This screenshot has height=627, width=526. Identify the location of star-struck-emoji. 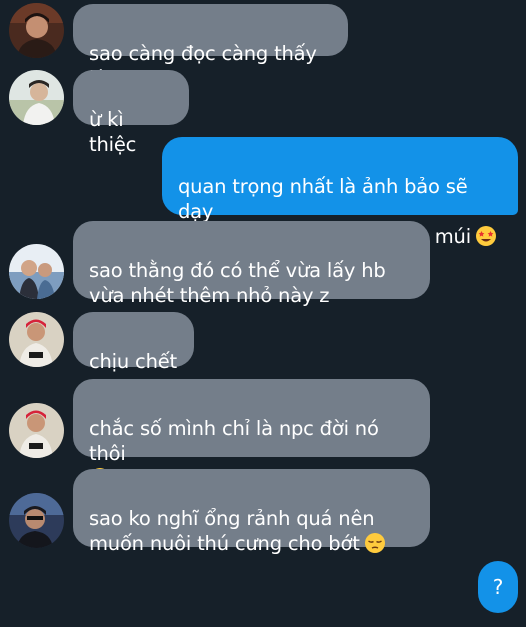
(486, 236).